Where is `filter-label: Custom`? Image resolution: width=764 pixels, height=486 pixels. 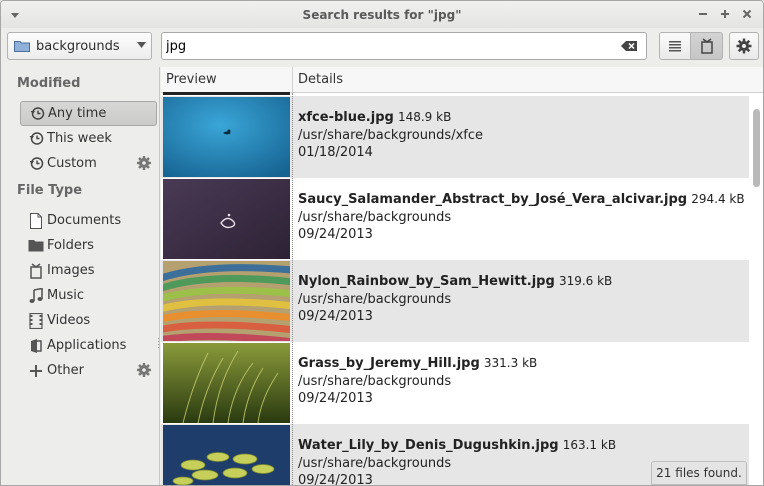 filter-label: Custom is located at coordinates (72, 163).